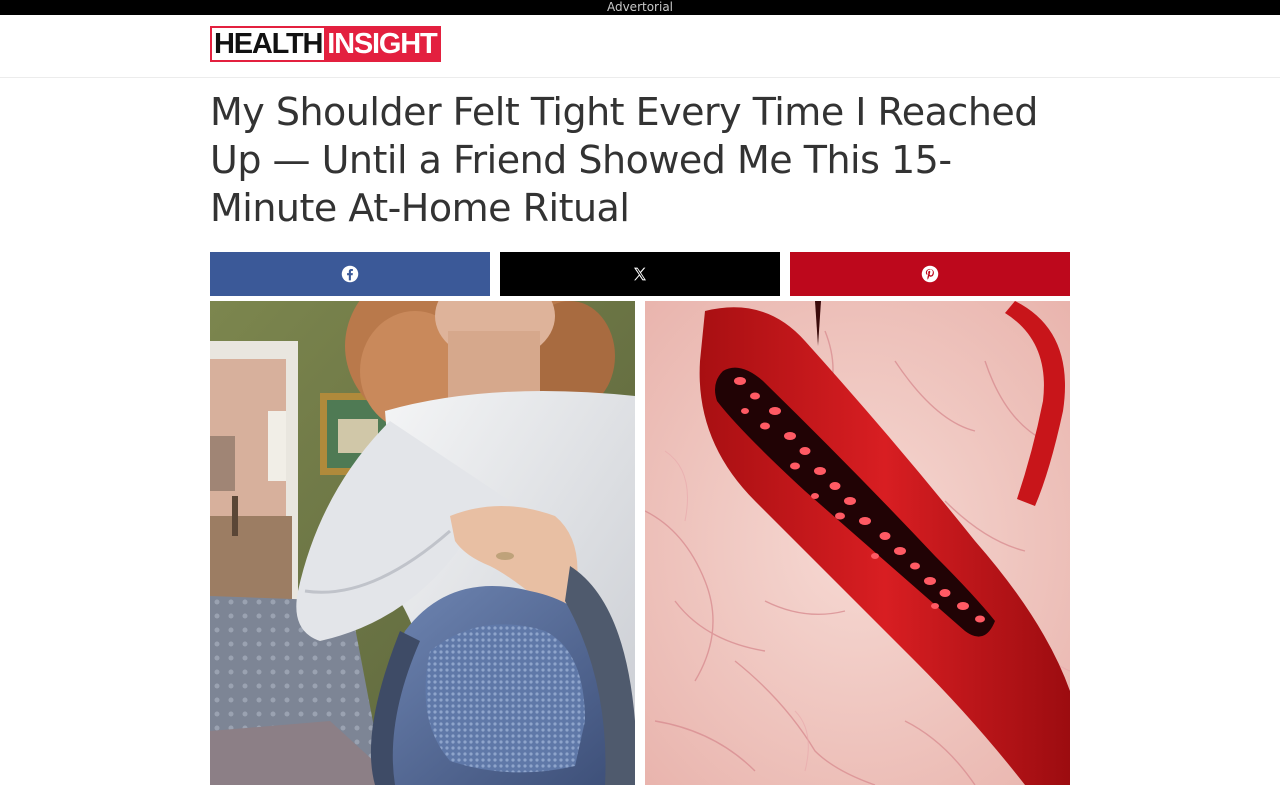 The height and width of the screenshot is (800, 1280). I want to click on logo-insight-text: INSIGHT, so click(382, 44).